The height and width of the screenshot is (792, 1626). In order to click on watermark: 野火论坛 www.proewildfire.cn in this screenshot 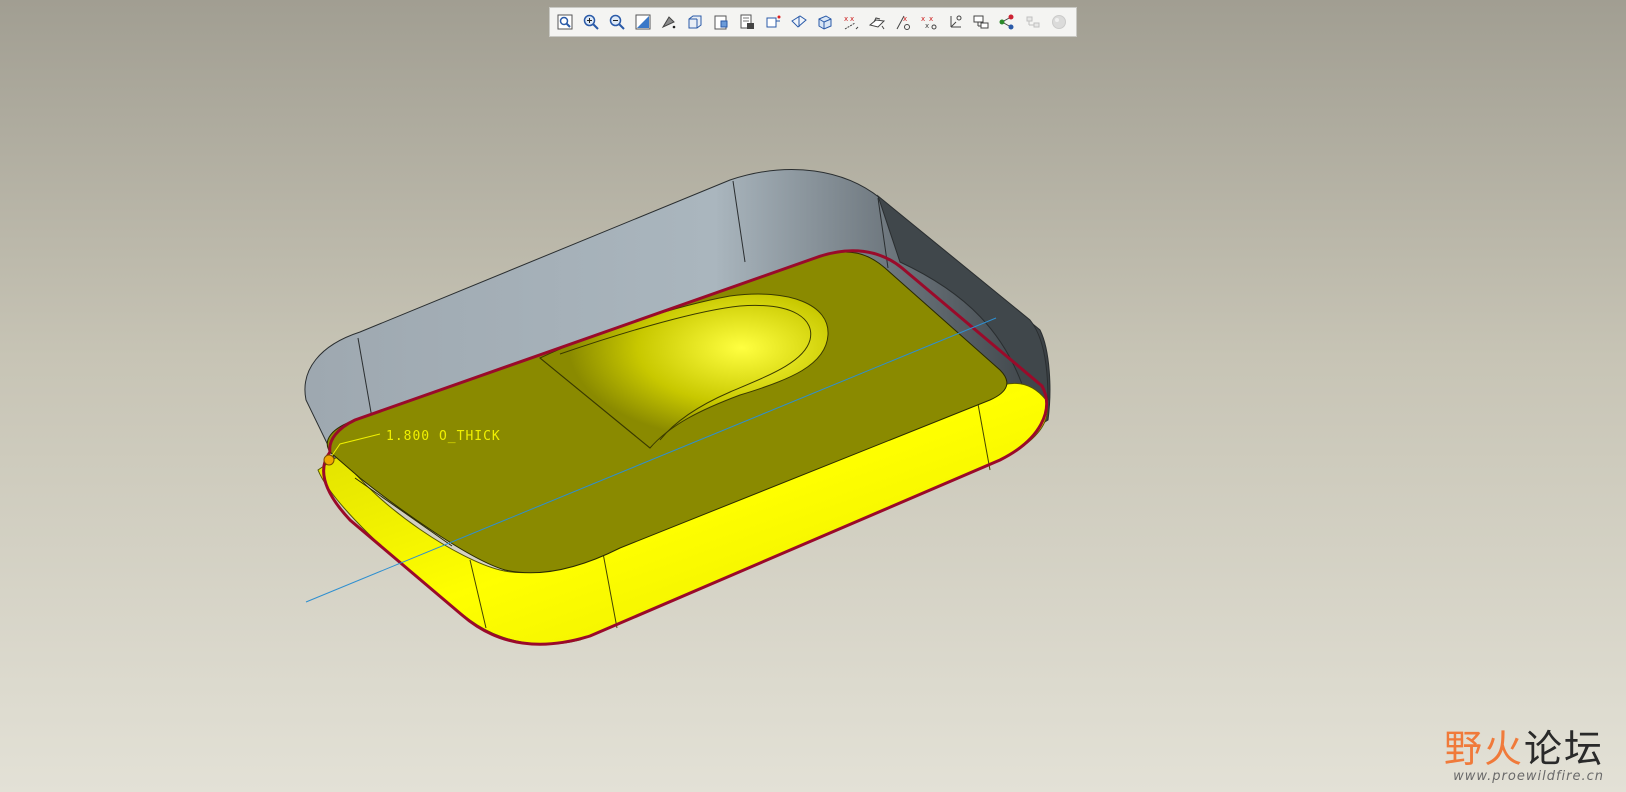, I will do `click(1519, 756)`.